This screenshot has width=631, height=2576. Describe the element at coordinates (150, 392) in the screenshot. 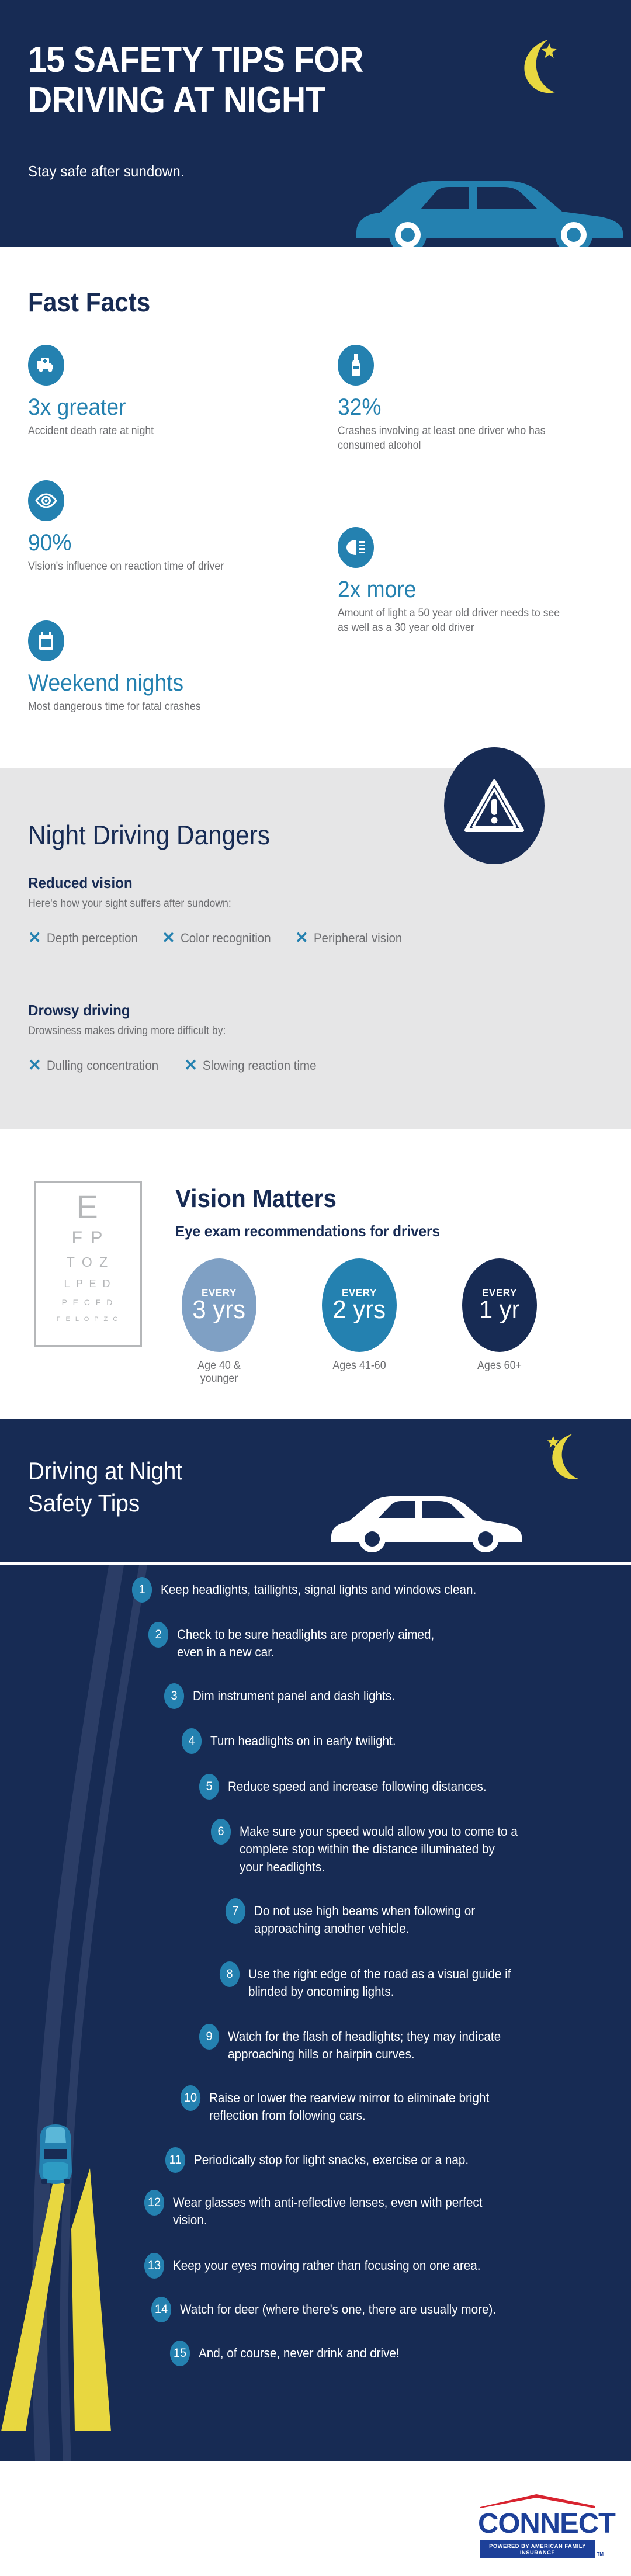

I see `fact-card: 3x greater Accident death rate at night` at that location.